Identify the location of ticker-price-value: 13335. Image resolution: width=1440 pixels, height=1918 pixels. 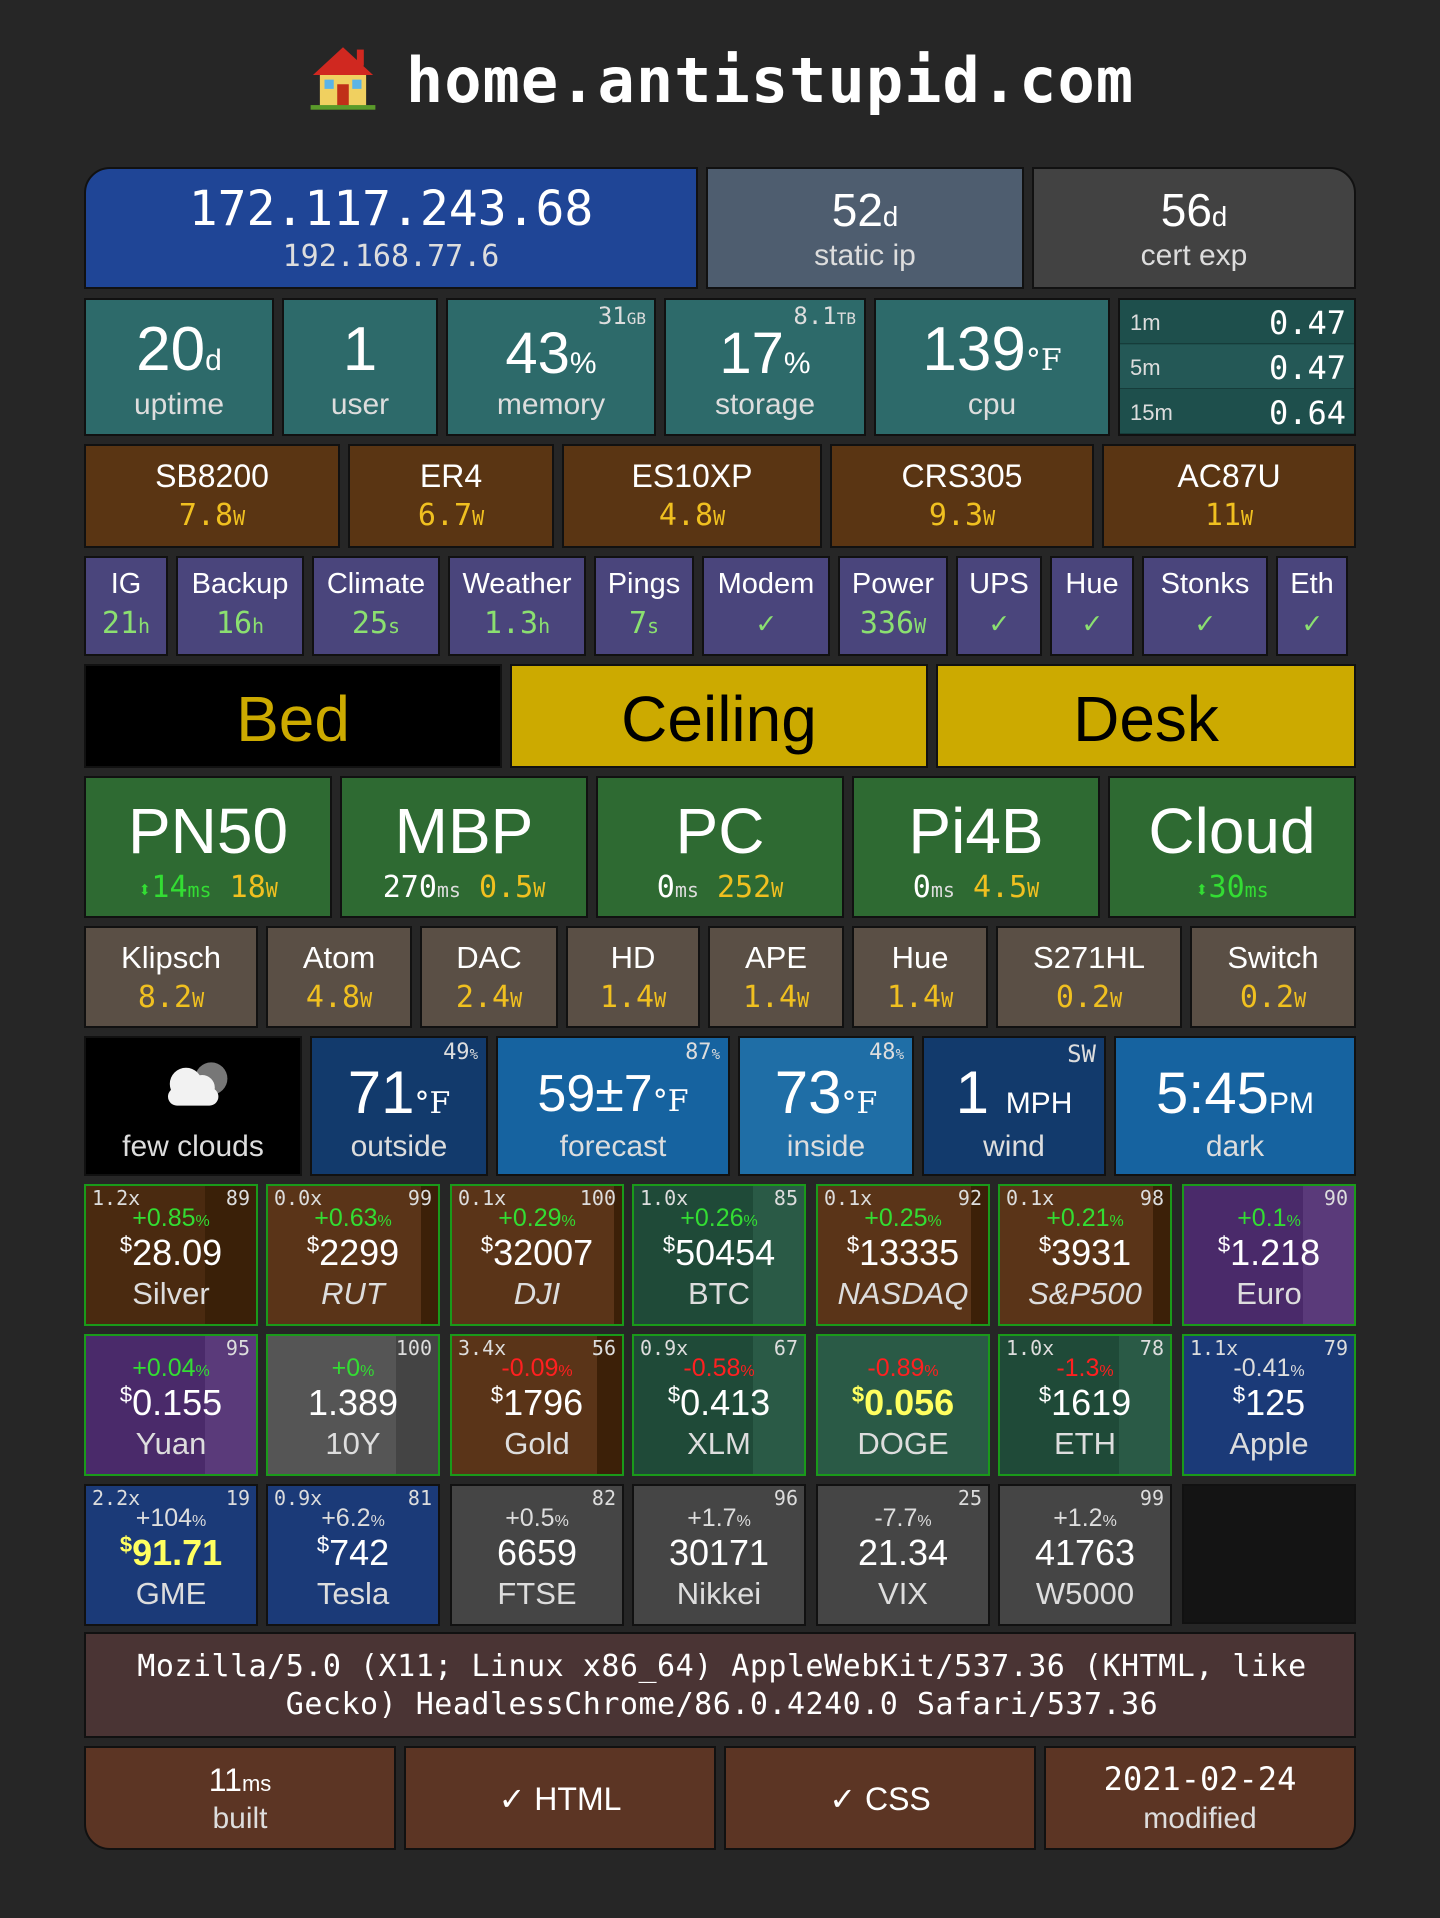
(909, 1252).